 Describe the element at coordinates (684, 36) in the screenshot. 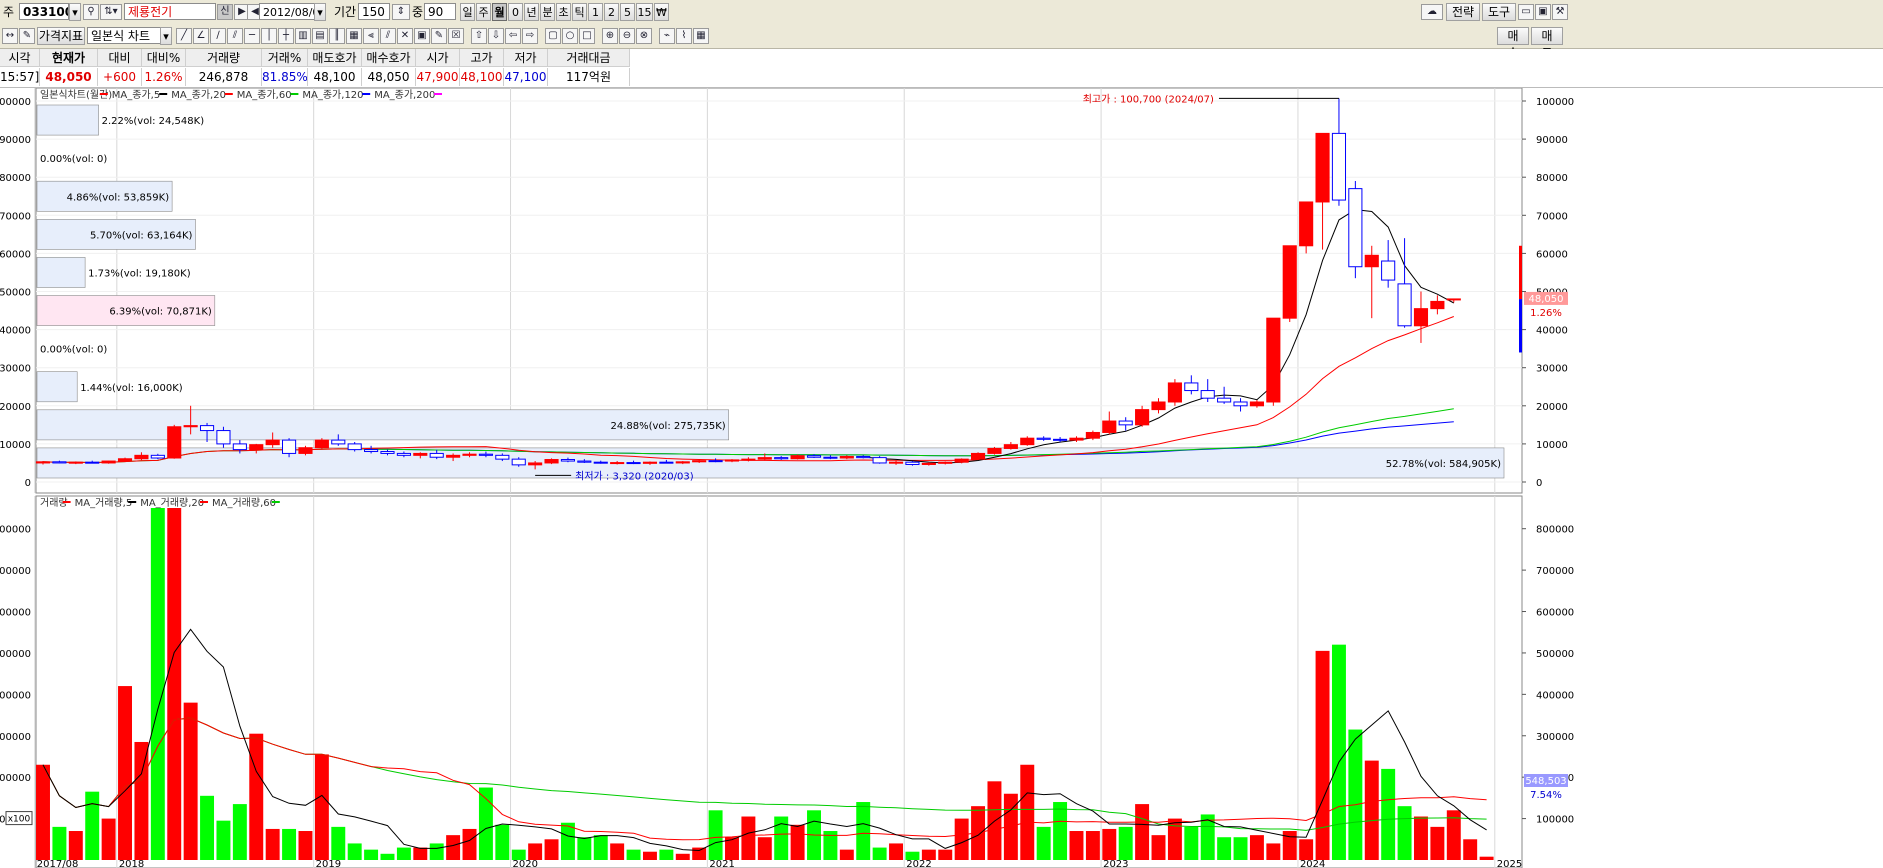

I see `wave2-tool-icon: ⌇` at that location.